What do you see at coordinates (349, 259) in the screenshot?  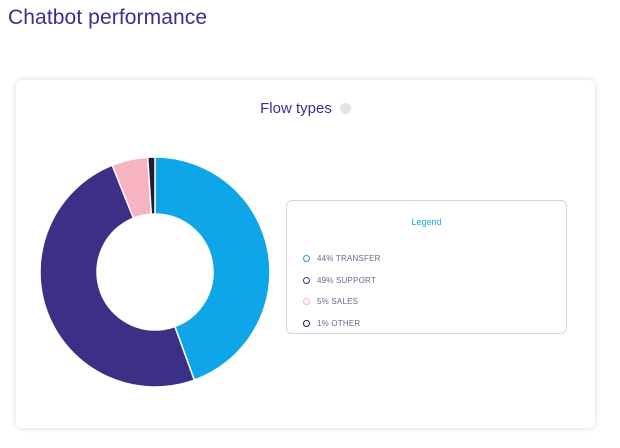 I see `legend-label: 44% TRANSFER` at bounding box center [349, 259].